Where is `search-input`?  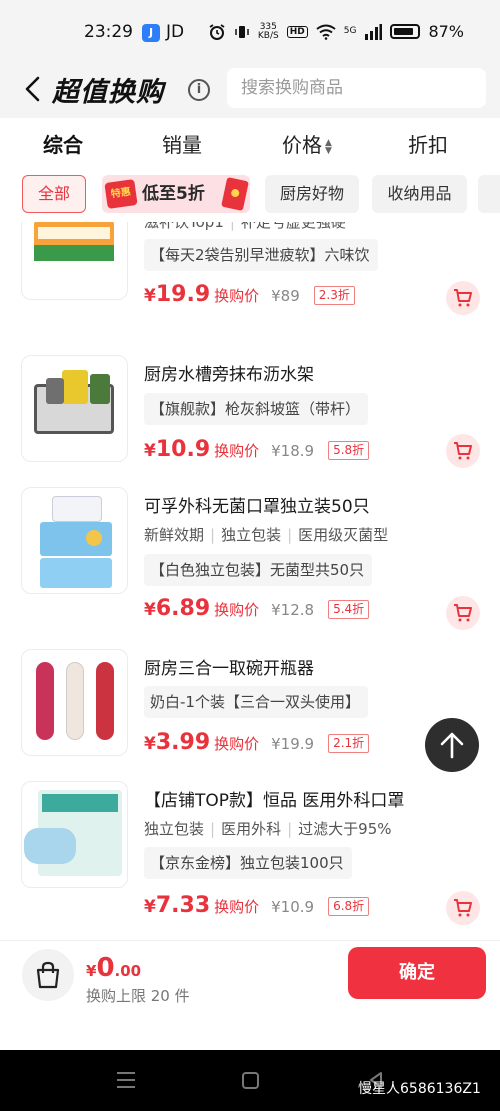 search-input is located at coordinates (356, 88).